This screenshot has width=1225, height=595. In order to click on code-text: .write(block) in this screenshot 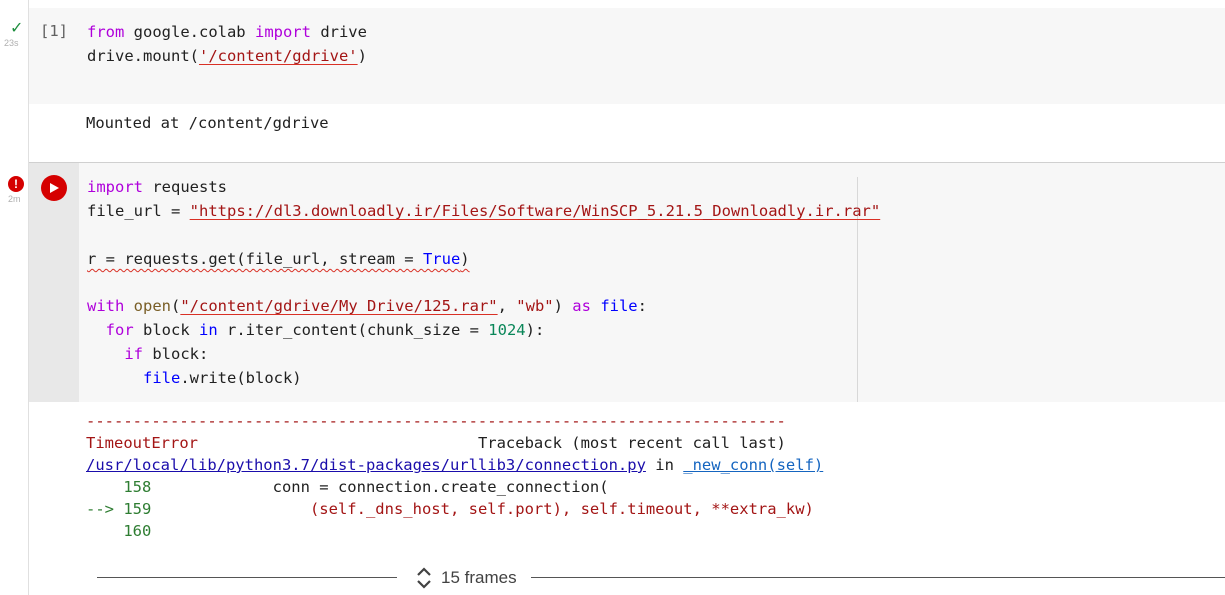, I will do `click(241, 378)`.